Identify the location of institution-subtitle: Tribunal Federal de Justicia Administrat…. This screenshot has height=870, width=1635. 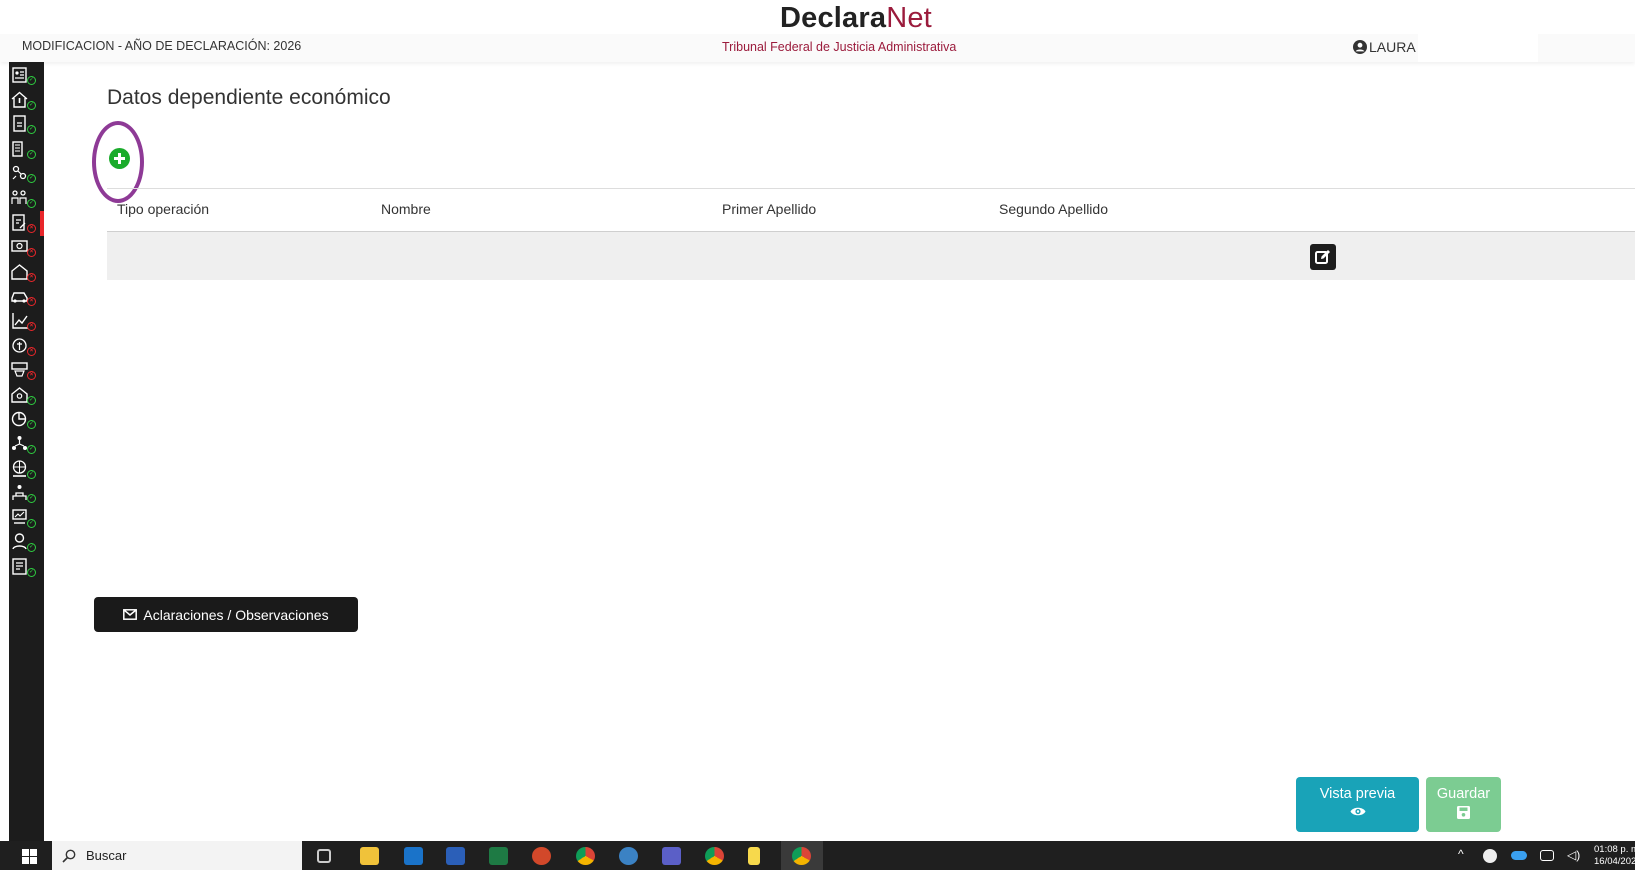
(839, 47).